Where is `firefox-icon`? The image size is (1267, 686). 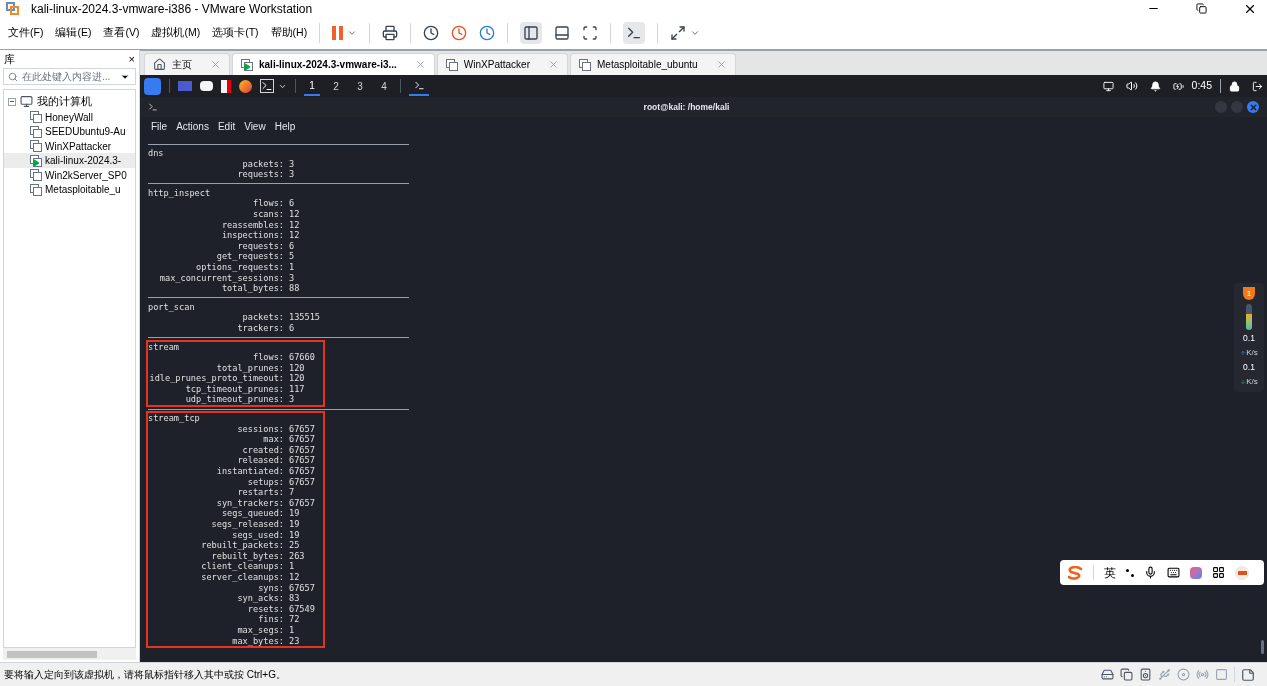
firefox-icon is located at coordinates (245, 86).